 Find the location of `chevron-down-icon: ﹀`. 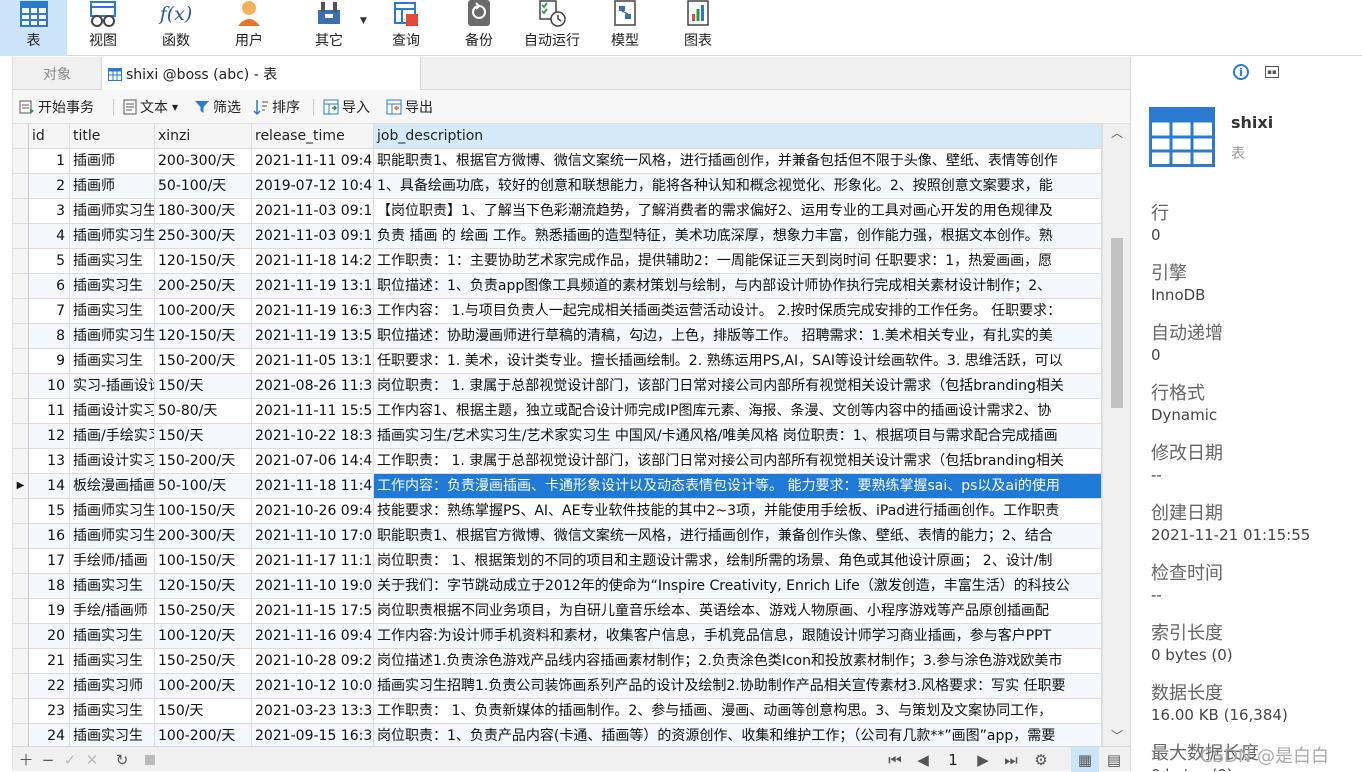

chevron-down-icon: ﹀ is located at coordinates (1117, 735).